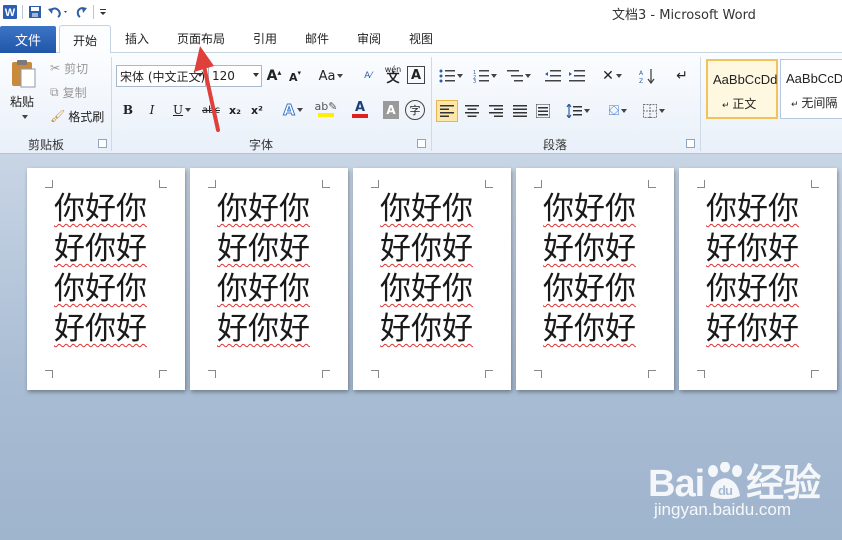  What do you see at coordinates (24, 117) in the screenshot?
I see `paste-dropdown-icon` at bounding box center [24, 117].